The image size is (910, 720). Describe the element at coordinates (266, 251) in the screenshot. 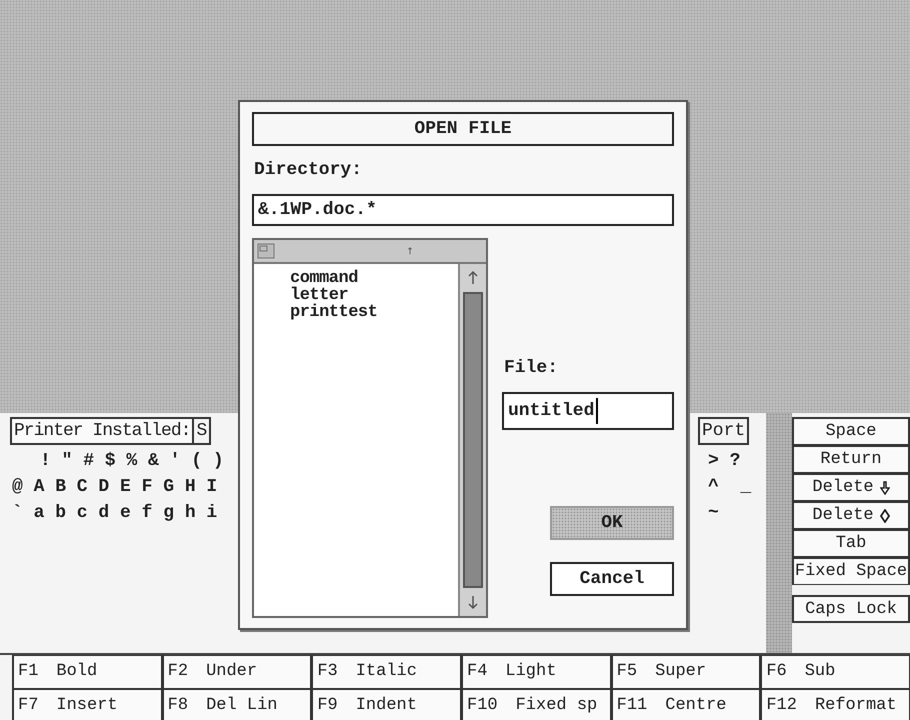

I see `toggle-size-icon` at that location.